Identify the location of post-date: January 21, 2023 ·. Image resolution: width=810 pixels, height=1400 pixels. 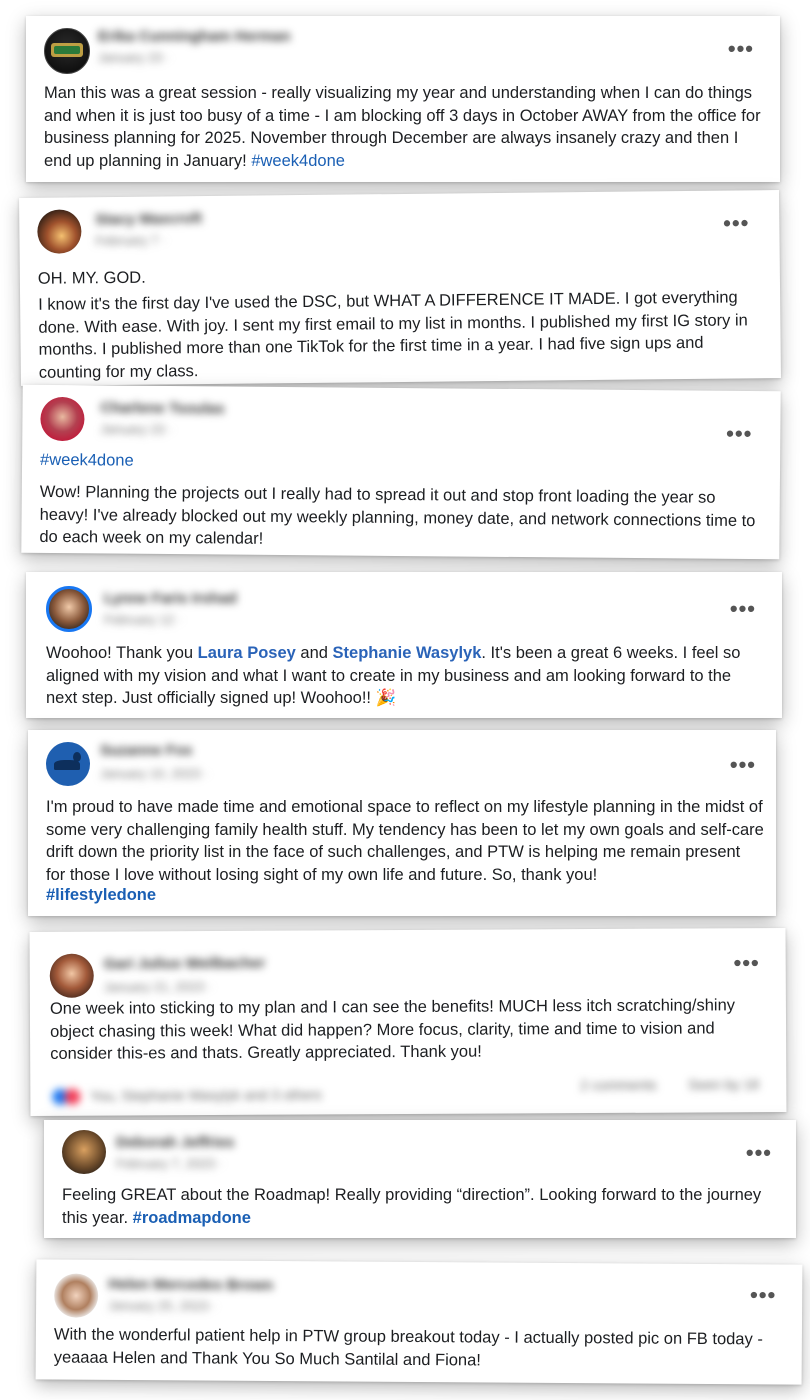
(158, 987).